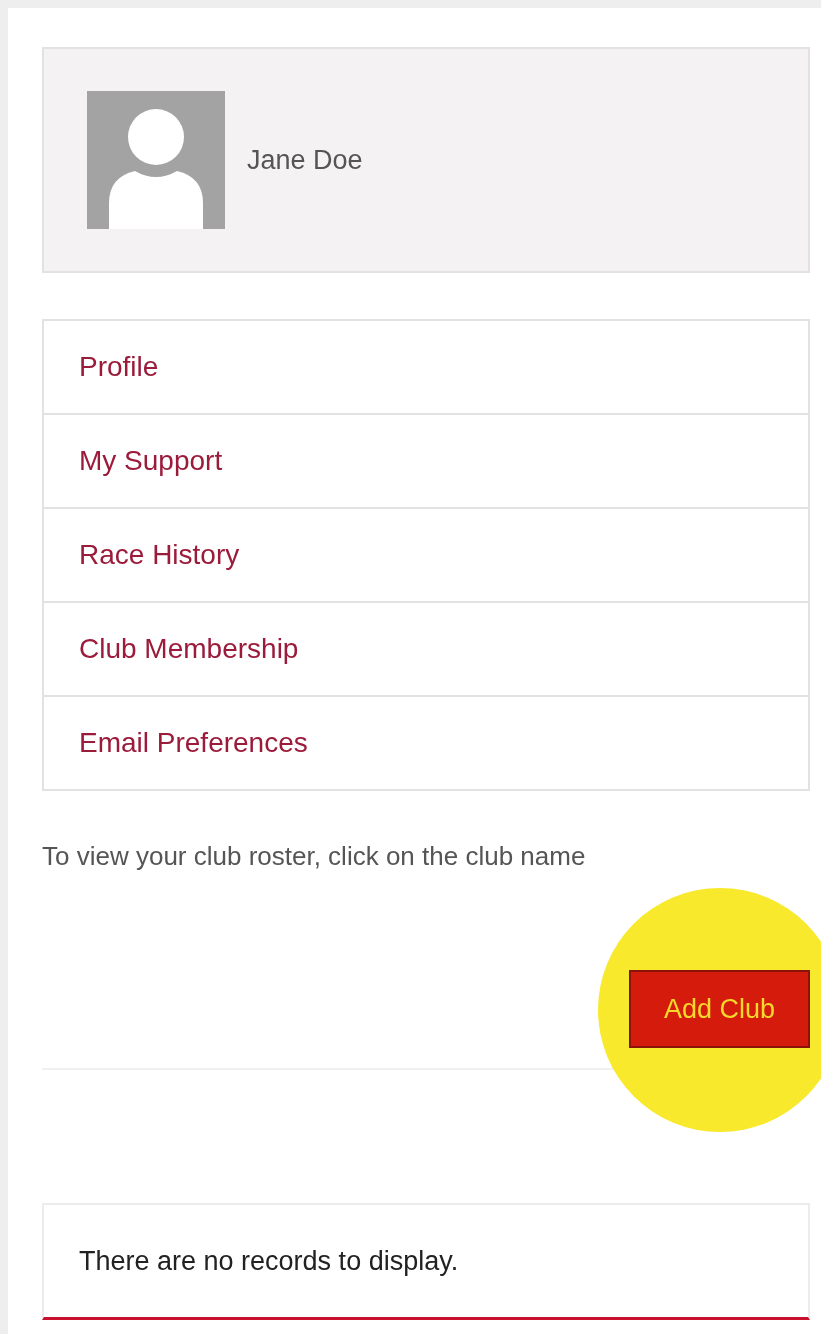  I want to click on user-name: Jane Doe, so click(305, 160).